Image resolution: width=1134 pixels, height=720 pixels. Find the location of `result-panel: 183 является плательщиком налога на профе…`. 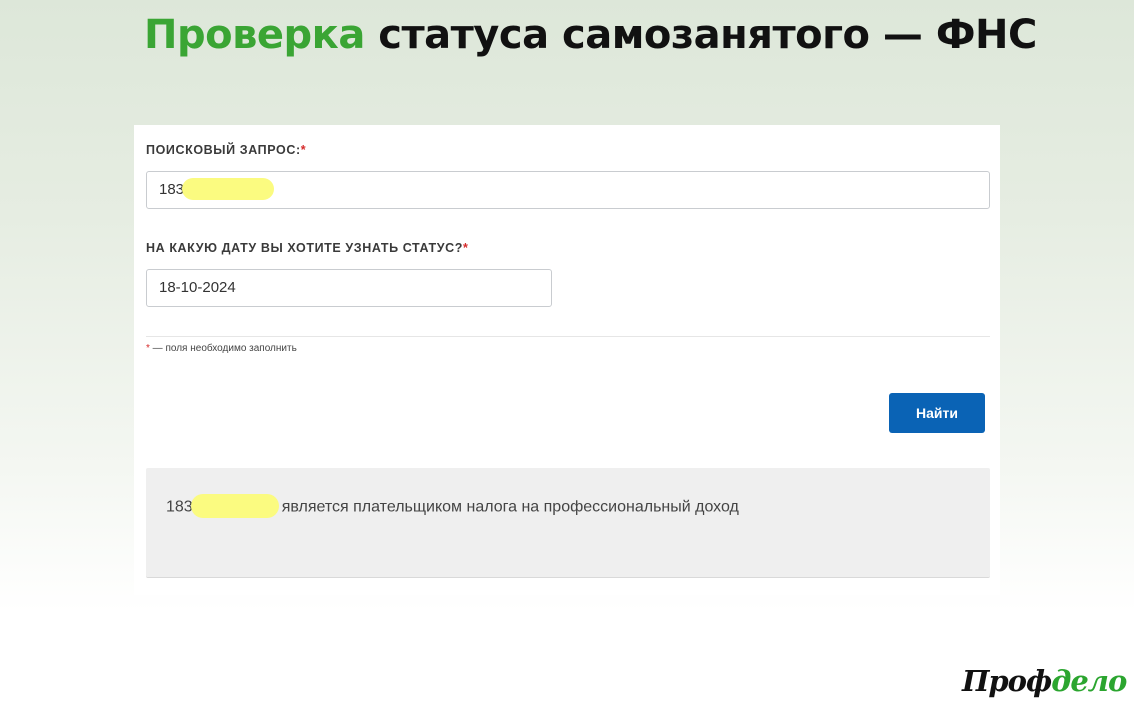

result-panel: 183 является плательщиком налога на профе… is located at coordinates (568, 523).